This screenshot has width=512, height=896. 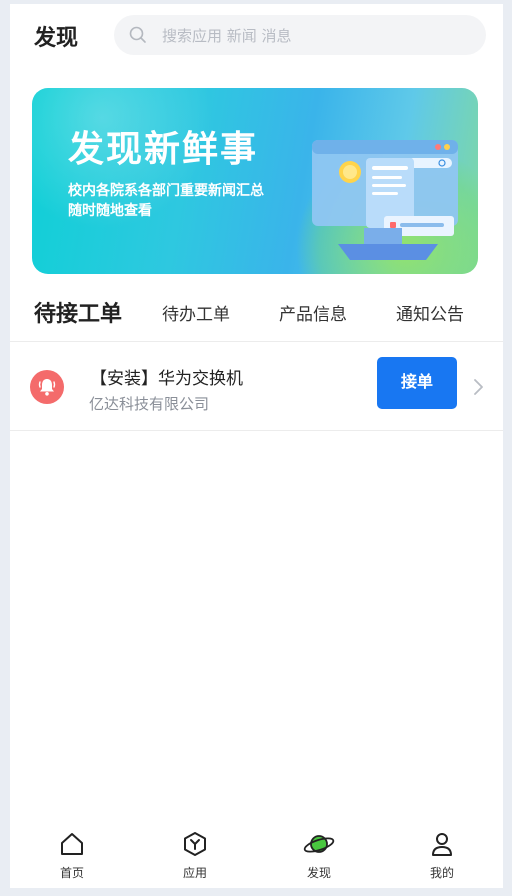 I want to click on nav-label: 发现, so click(x=318, y=873).